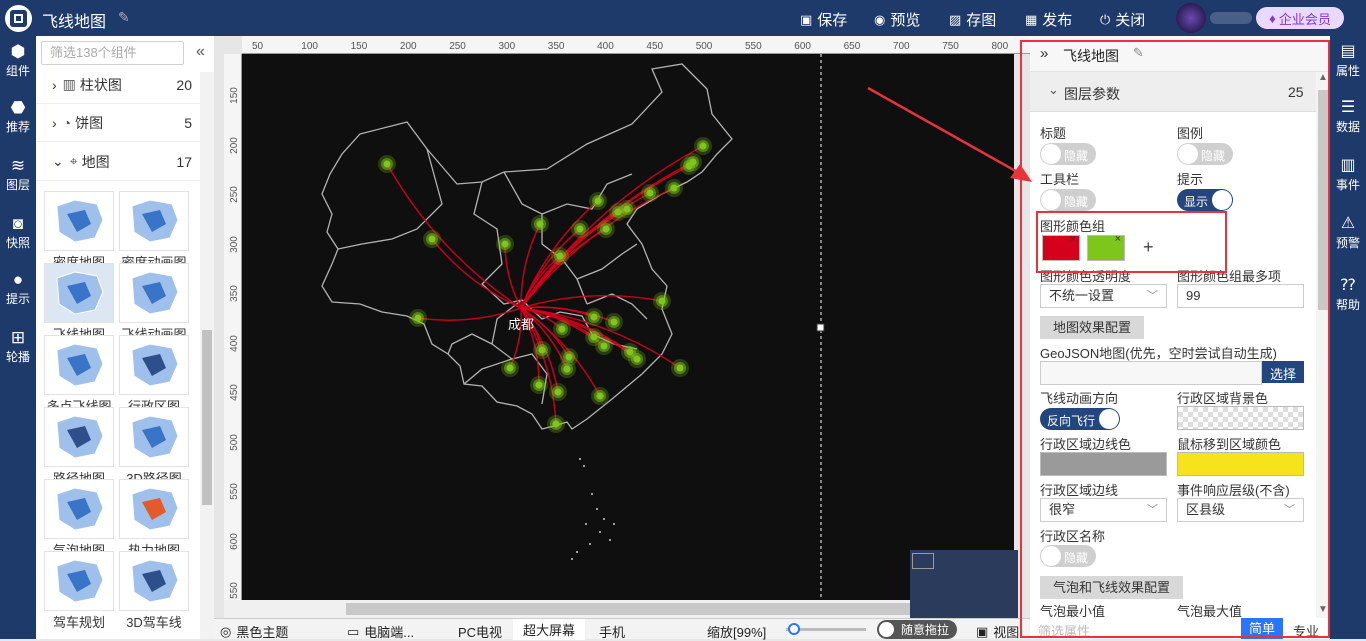 This screenshot has height=641, width=1366. What do you see at coordinates (154, 622) in the screenshot?
I see `component-tile-label: 3D驾车线` at bounding box center [154, 622].